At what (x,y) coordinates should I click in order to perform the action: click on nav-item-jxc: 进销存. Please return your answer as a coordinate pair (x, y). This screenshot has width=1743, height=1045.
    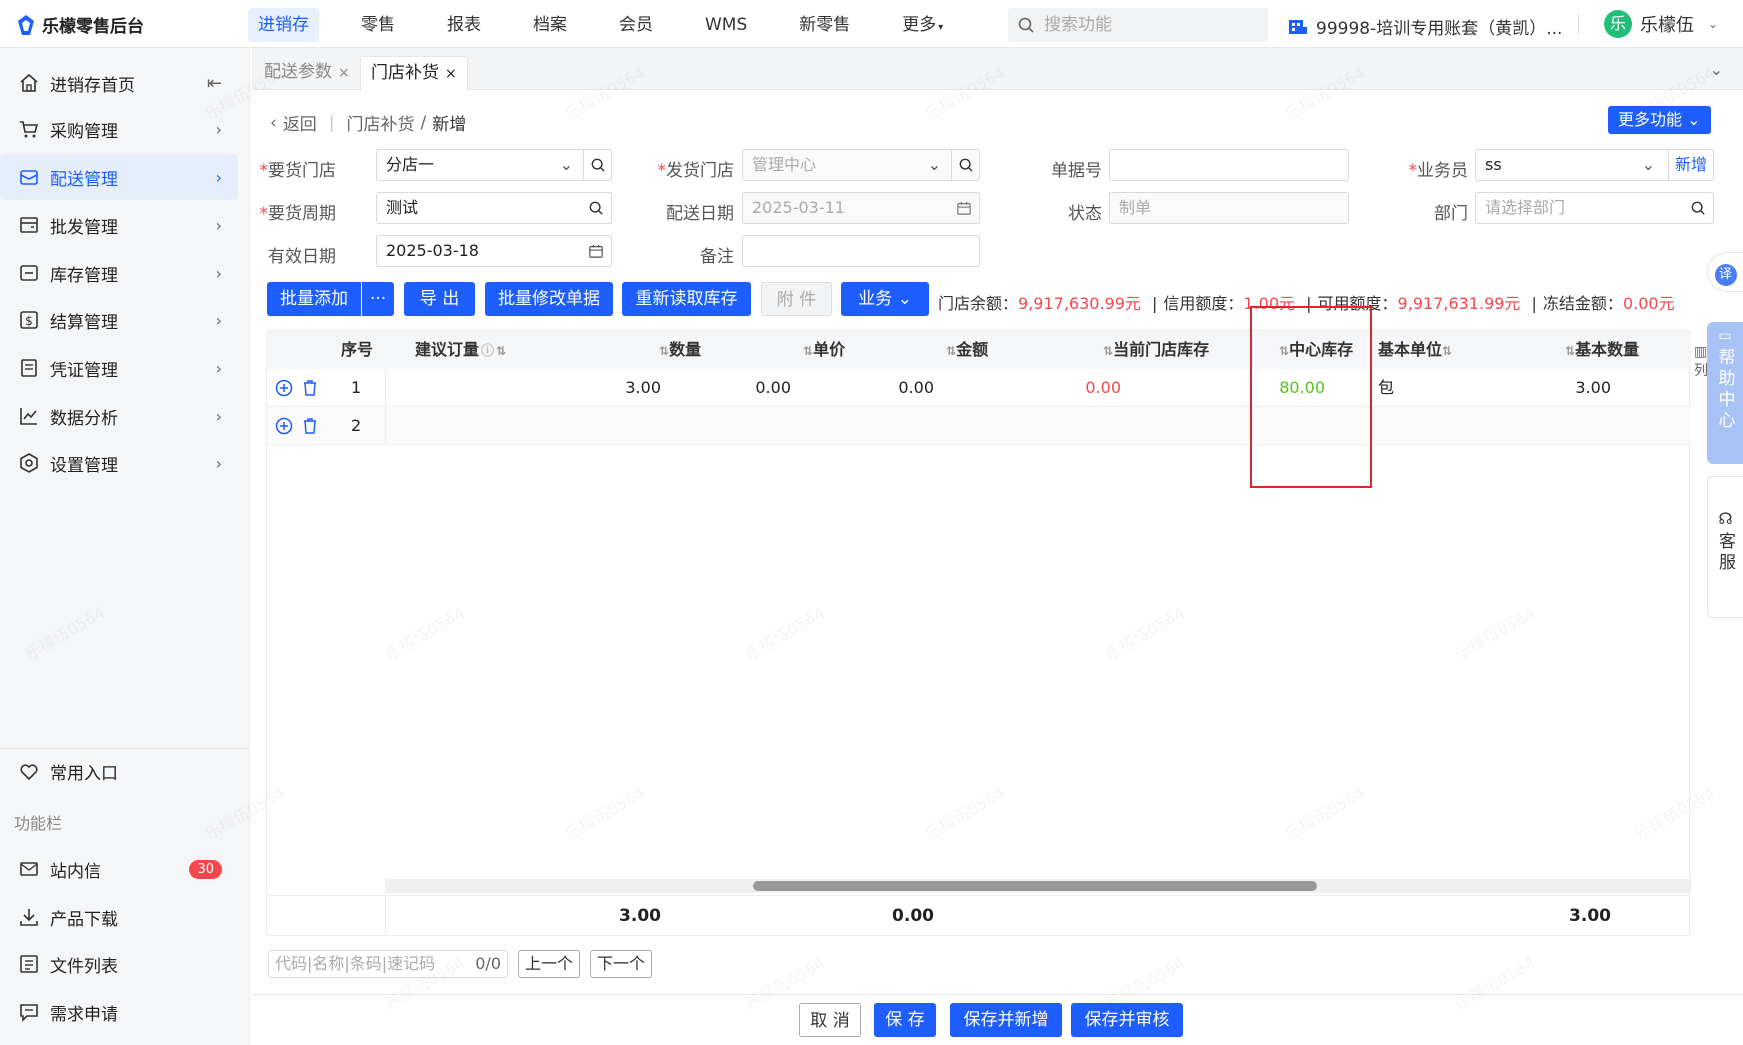
    Looking at the image, I should click on (283, 25).